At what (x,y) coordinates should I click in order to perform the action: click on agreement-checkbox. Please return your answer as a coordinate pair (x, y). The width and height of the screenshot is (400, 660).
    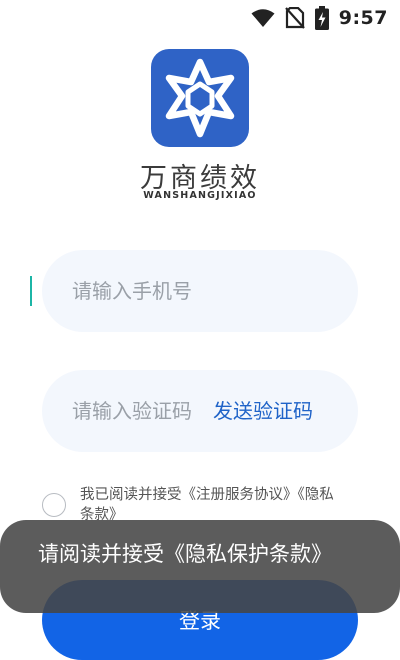
    Looking at the image, I should click on (54, 505).